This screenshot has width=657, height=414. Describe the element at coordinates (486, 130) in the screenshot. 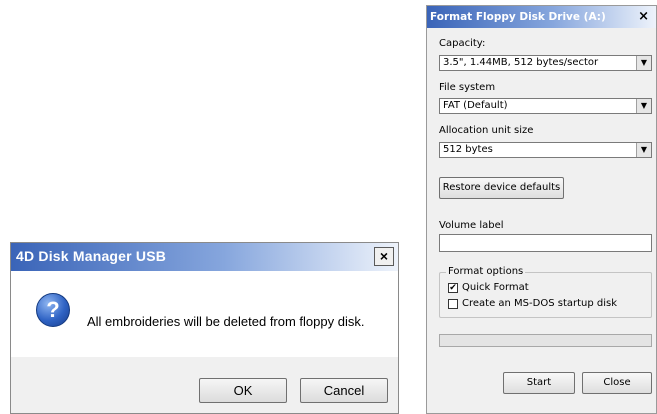

I see `allocation-label: Allocation unit size` at that location.